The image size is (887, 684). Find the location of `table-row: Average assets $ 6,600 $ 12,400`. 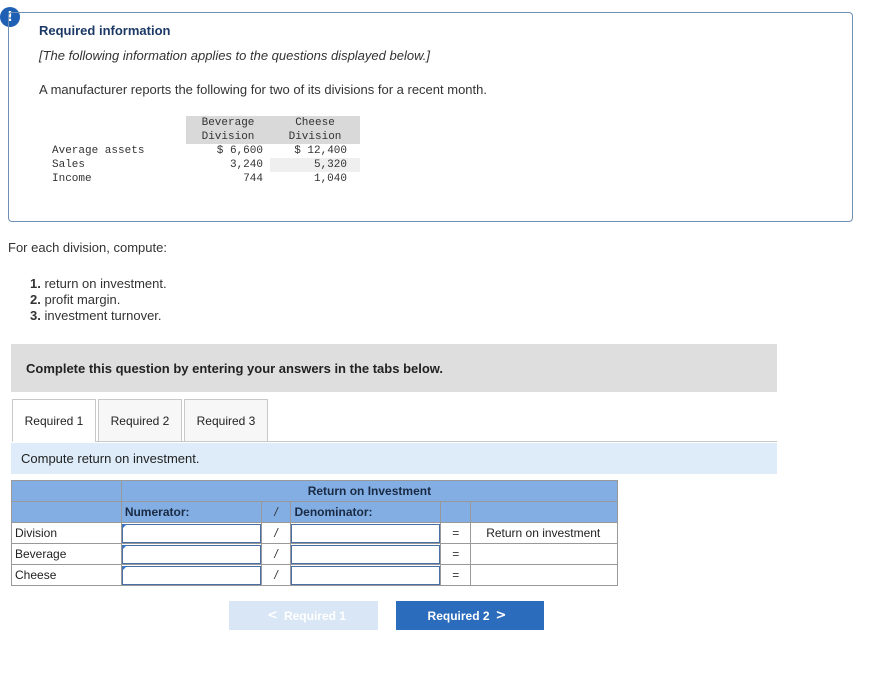

table-row: Average assets $ 6,600 $ 12,400 is located at coordinates (203, 151).